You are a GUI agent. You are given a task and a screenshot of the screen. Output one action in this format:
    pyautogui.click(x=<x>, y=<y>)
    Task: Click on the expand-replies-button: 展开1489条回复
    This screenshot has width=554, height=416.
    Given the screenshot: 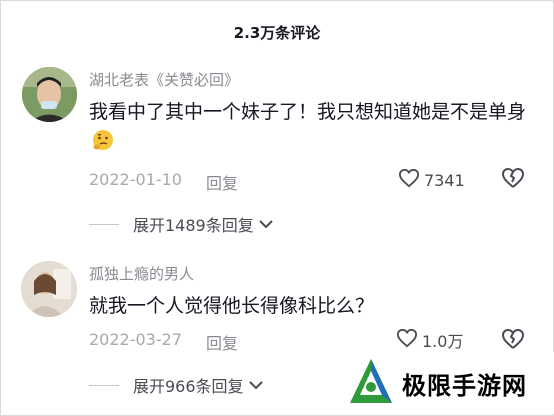 What is the action you would take?
    pyautogui.click(x=181, y=224)
    